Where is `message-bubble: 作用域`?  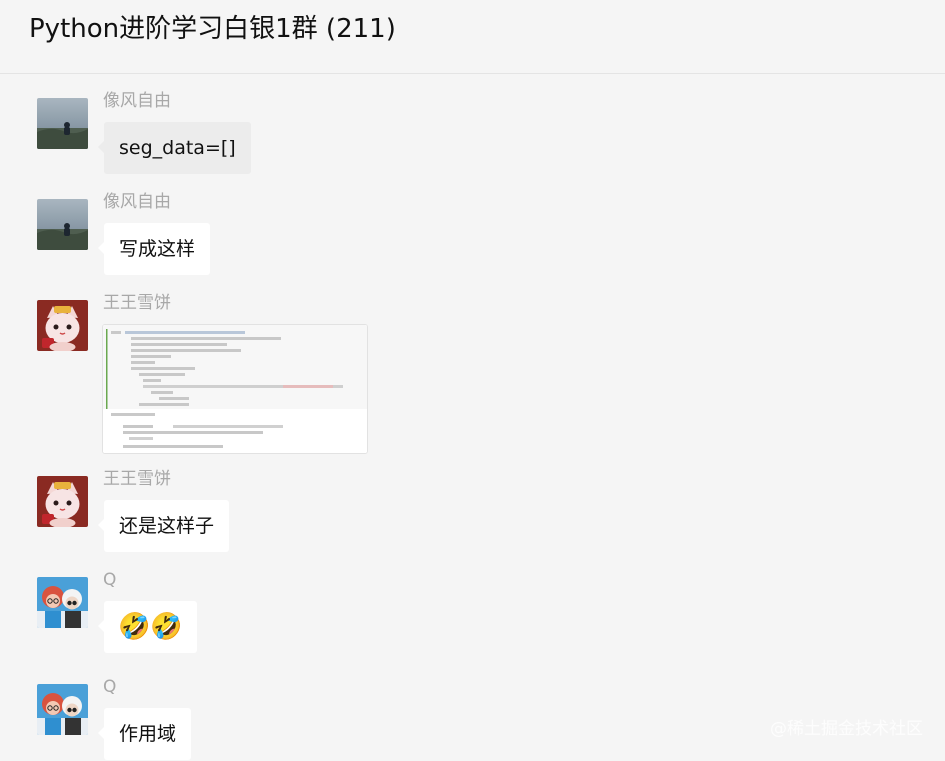
message-bubble: 作用域 is located at coordinates (144, 734).